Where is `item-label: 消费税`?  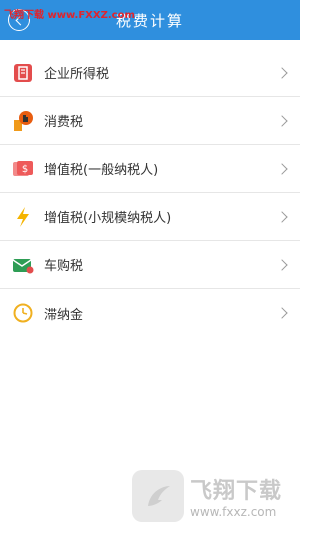 item-label: 消费税 is located at coordinates (64, 122).